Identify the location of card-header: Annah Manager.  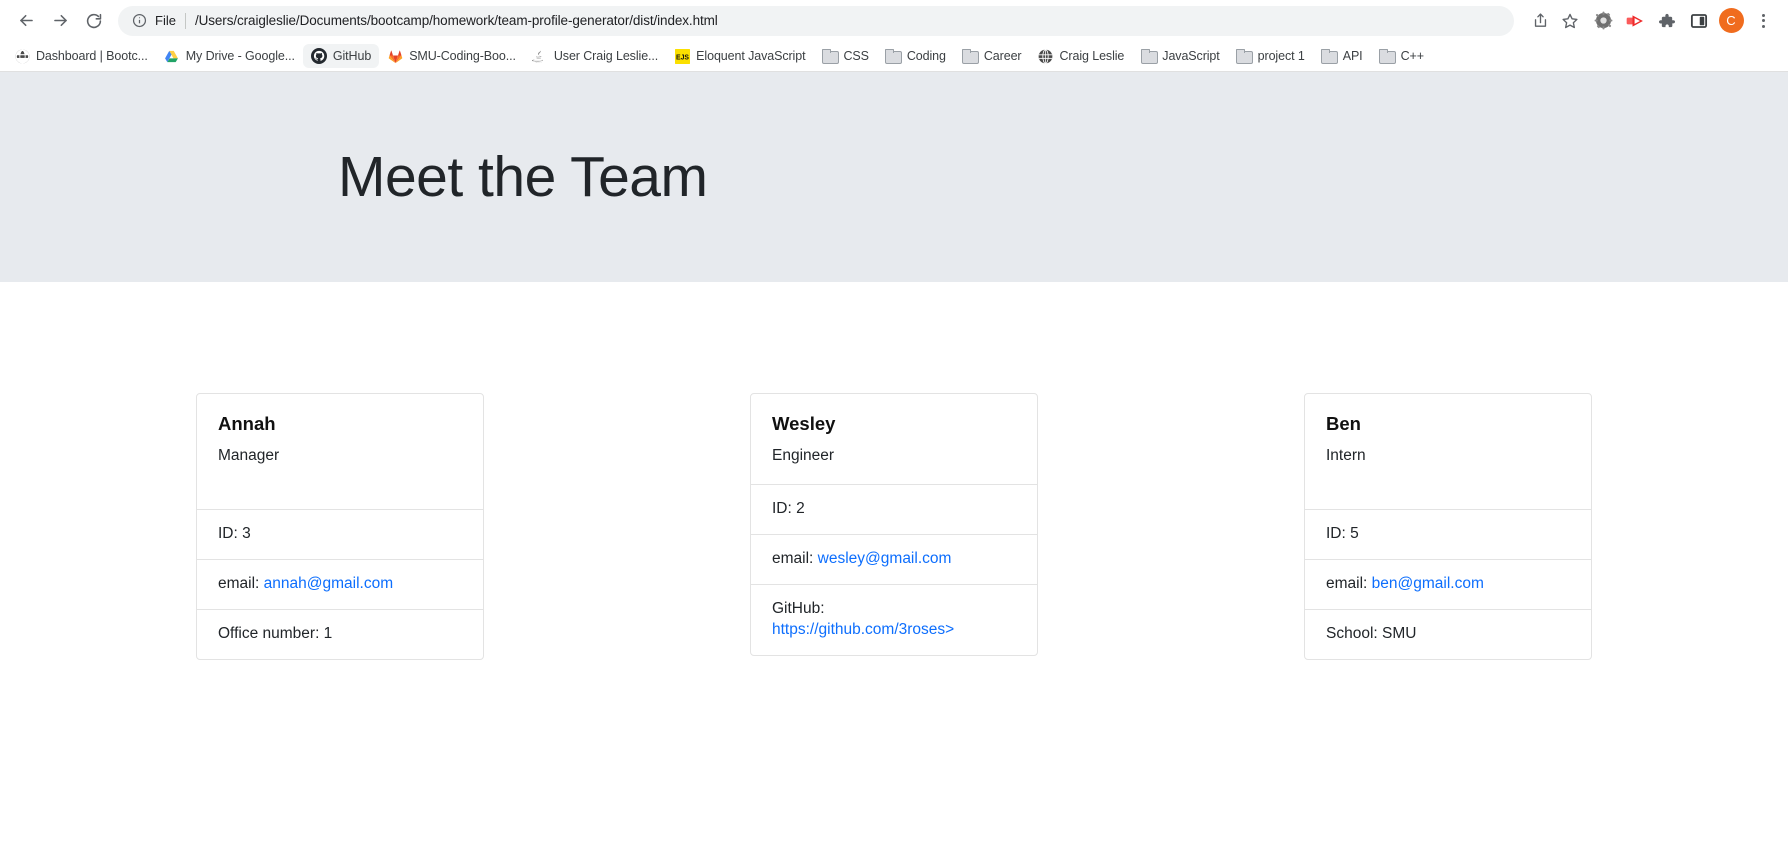
(340, 451).